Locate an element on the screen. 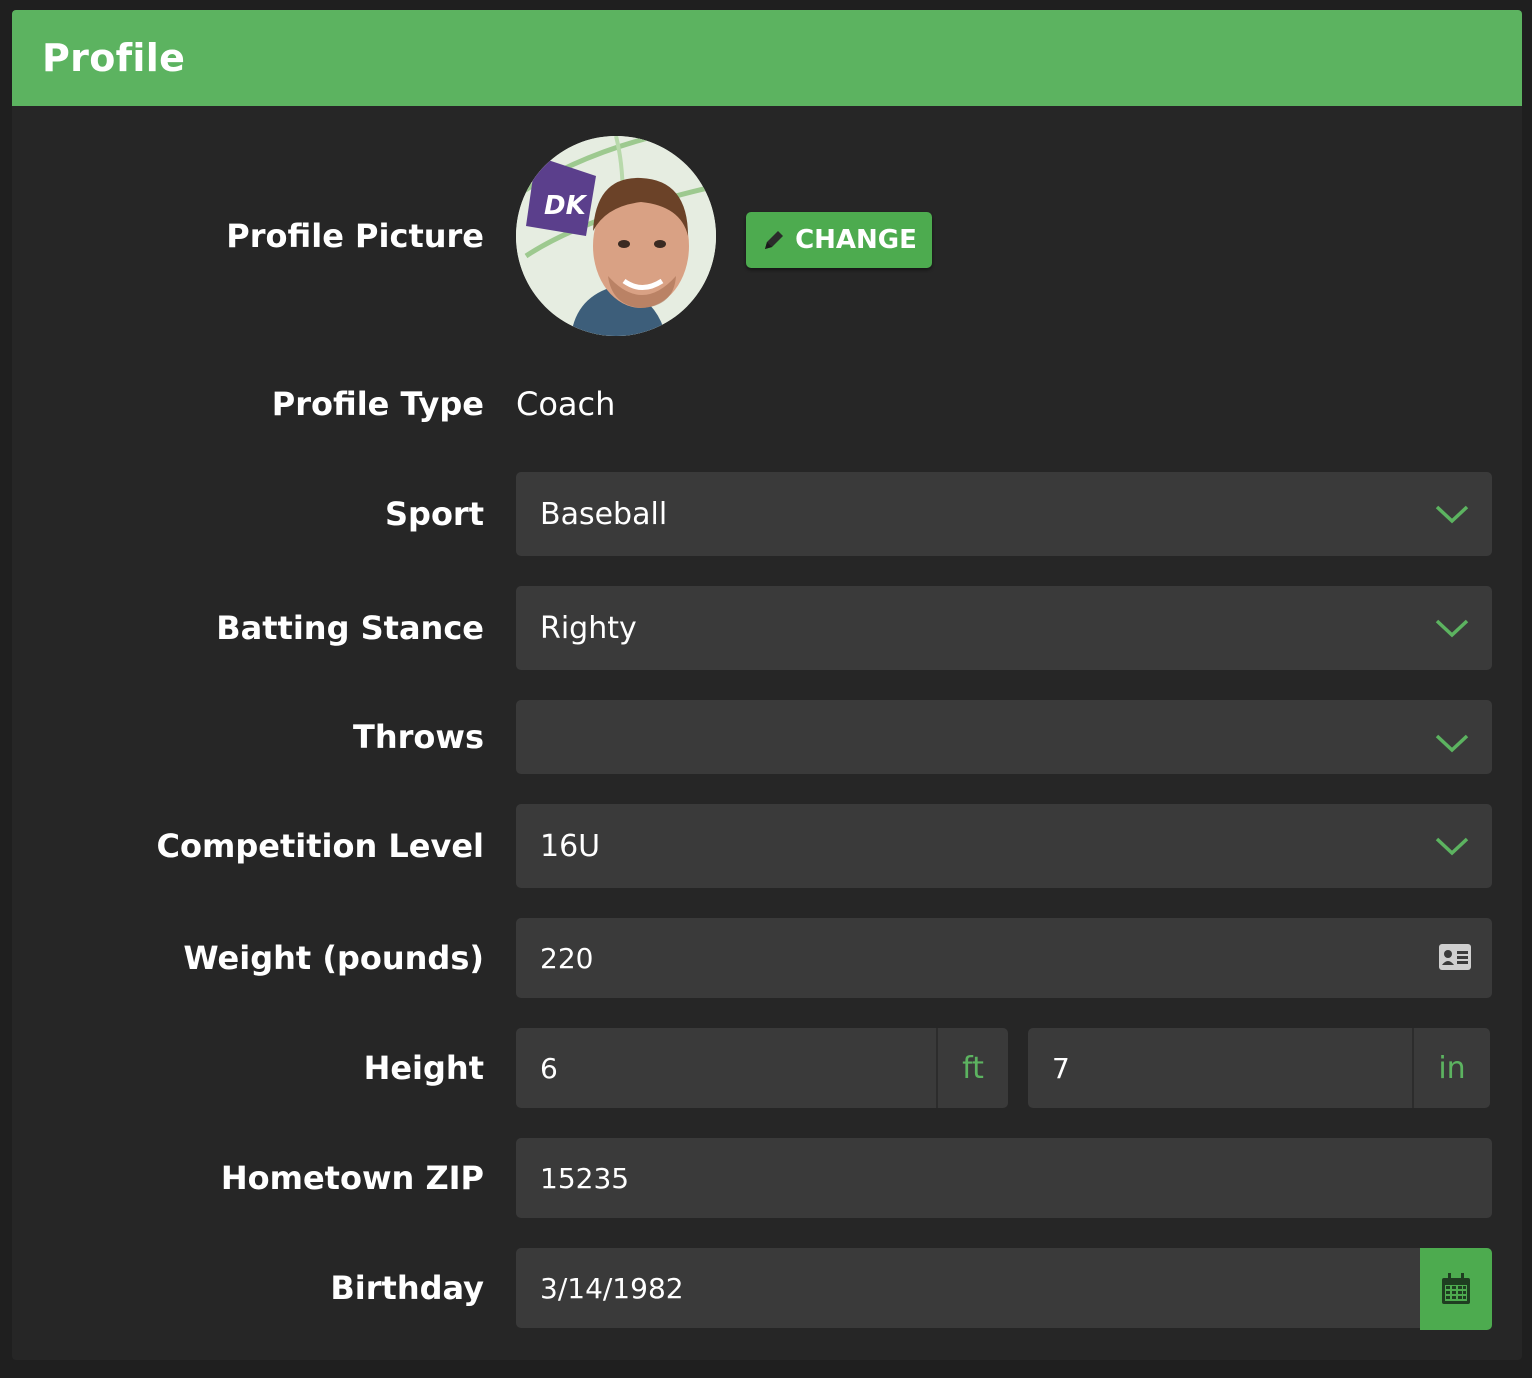 This screenshot has width=1532, height=1378. weight-value: 220 is located at coordinates (567, 958).